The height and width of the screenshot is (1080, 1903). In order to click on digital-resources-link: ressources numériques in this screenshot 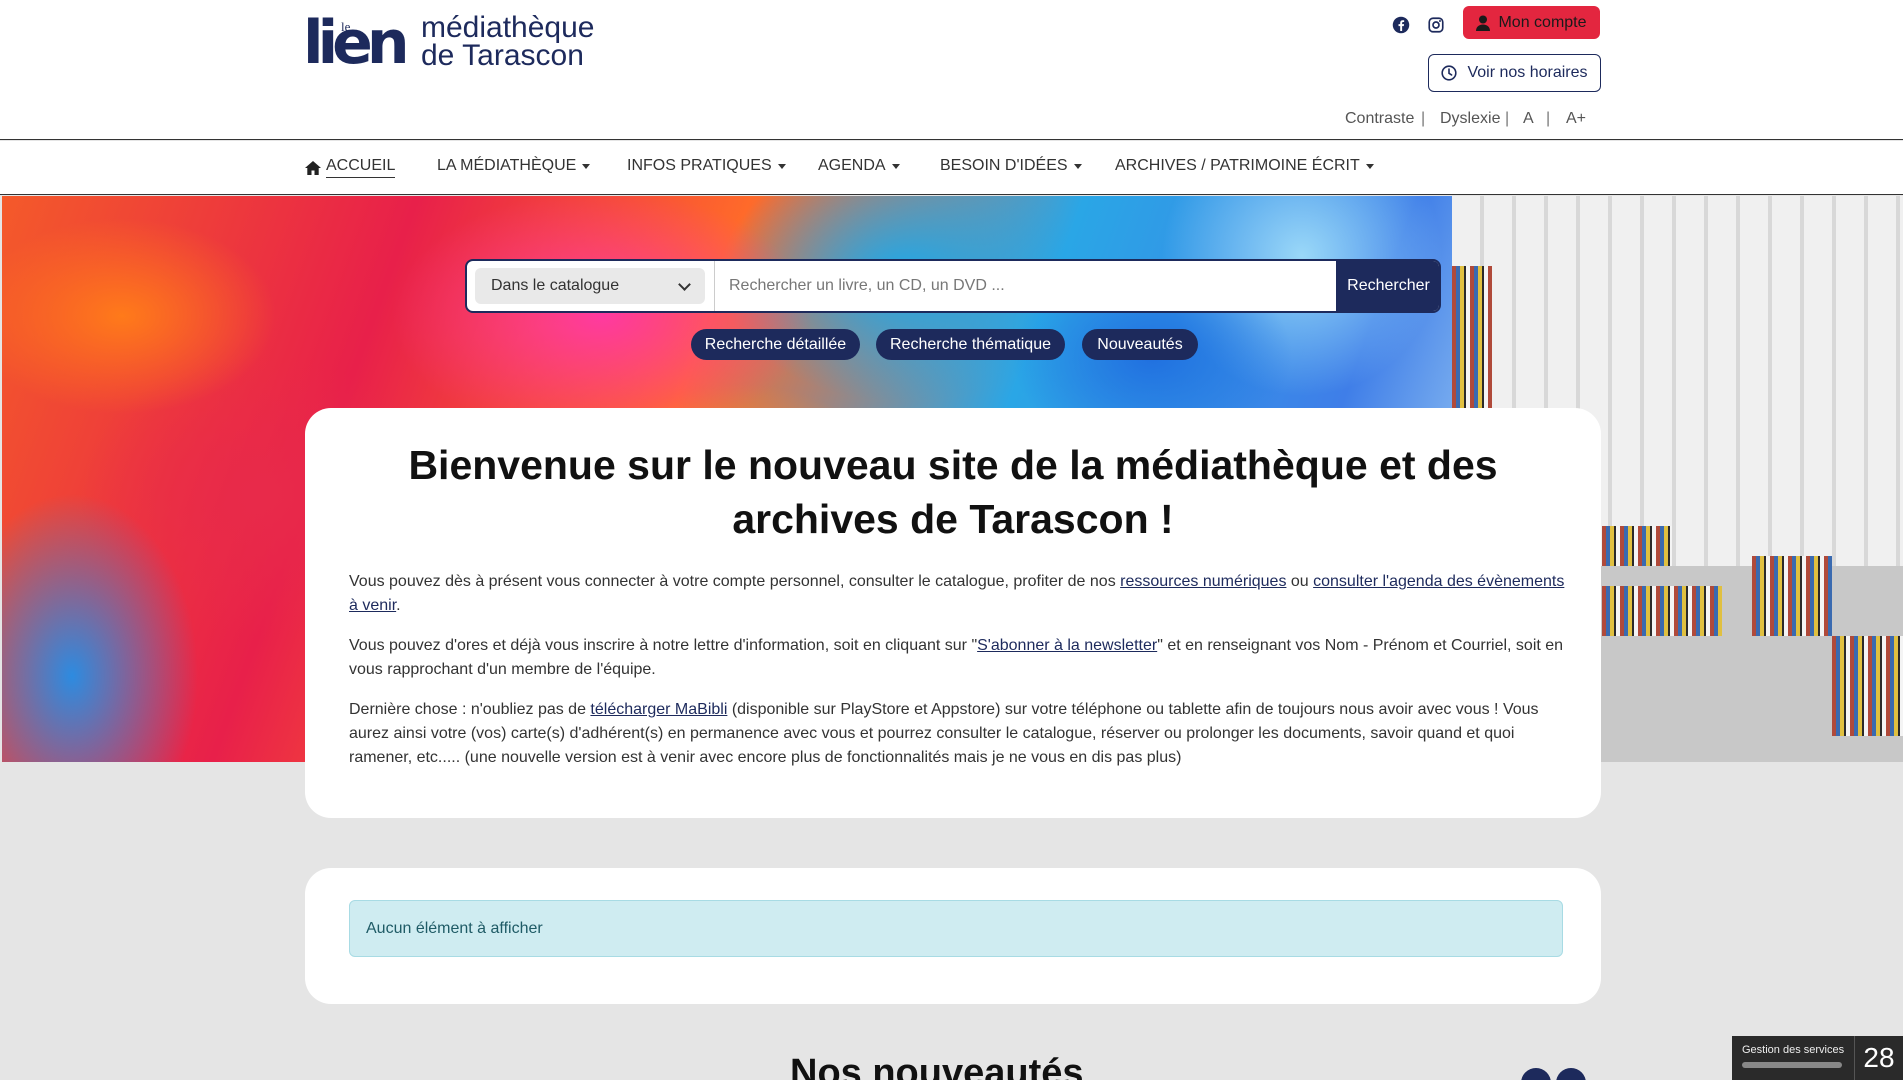, I will do `click(1203, 581)`.